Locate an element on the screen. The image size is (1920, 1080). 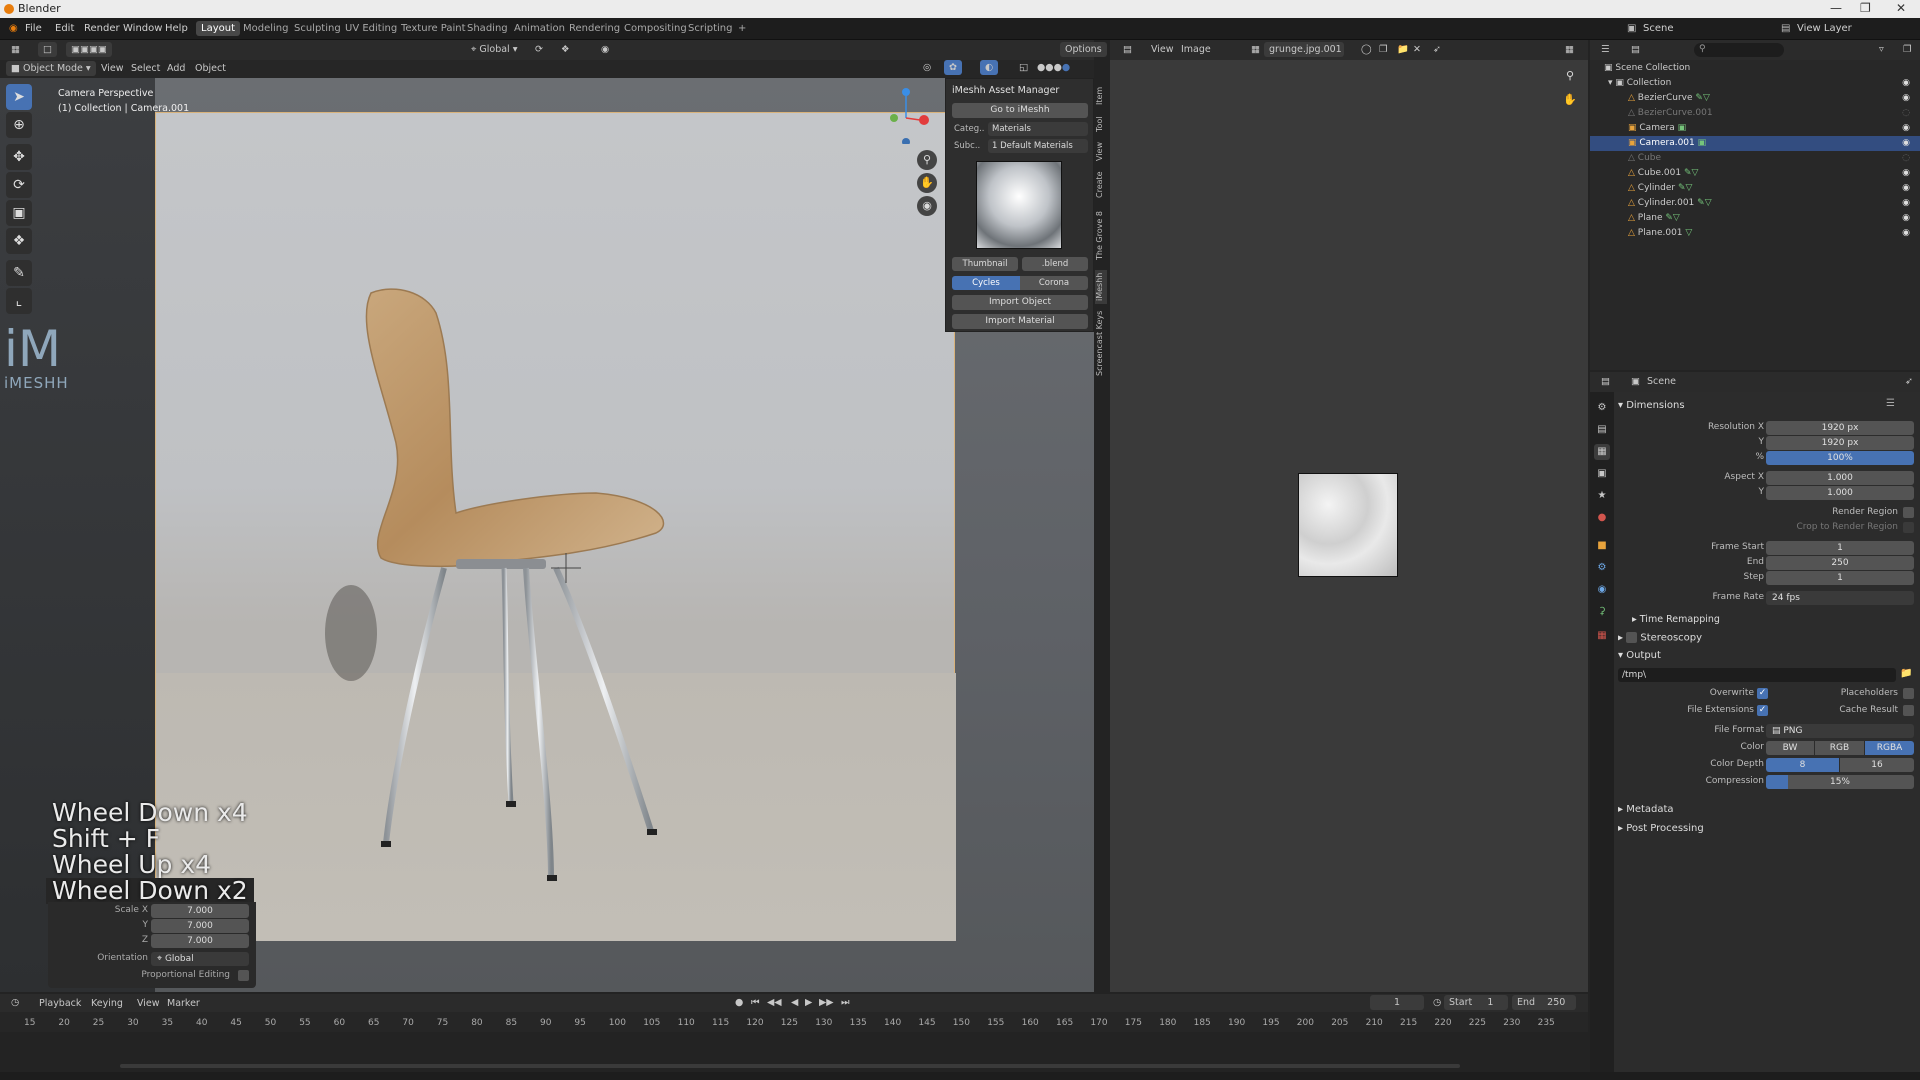
proportional-edit-icon: ◉ is located at coordinates (605, 49).